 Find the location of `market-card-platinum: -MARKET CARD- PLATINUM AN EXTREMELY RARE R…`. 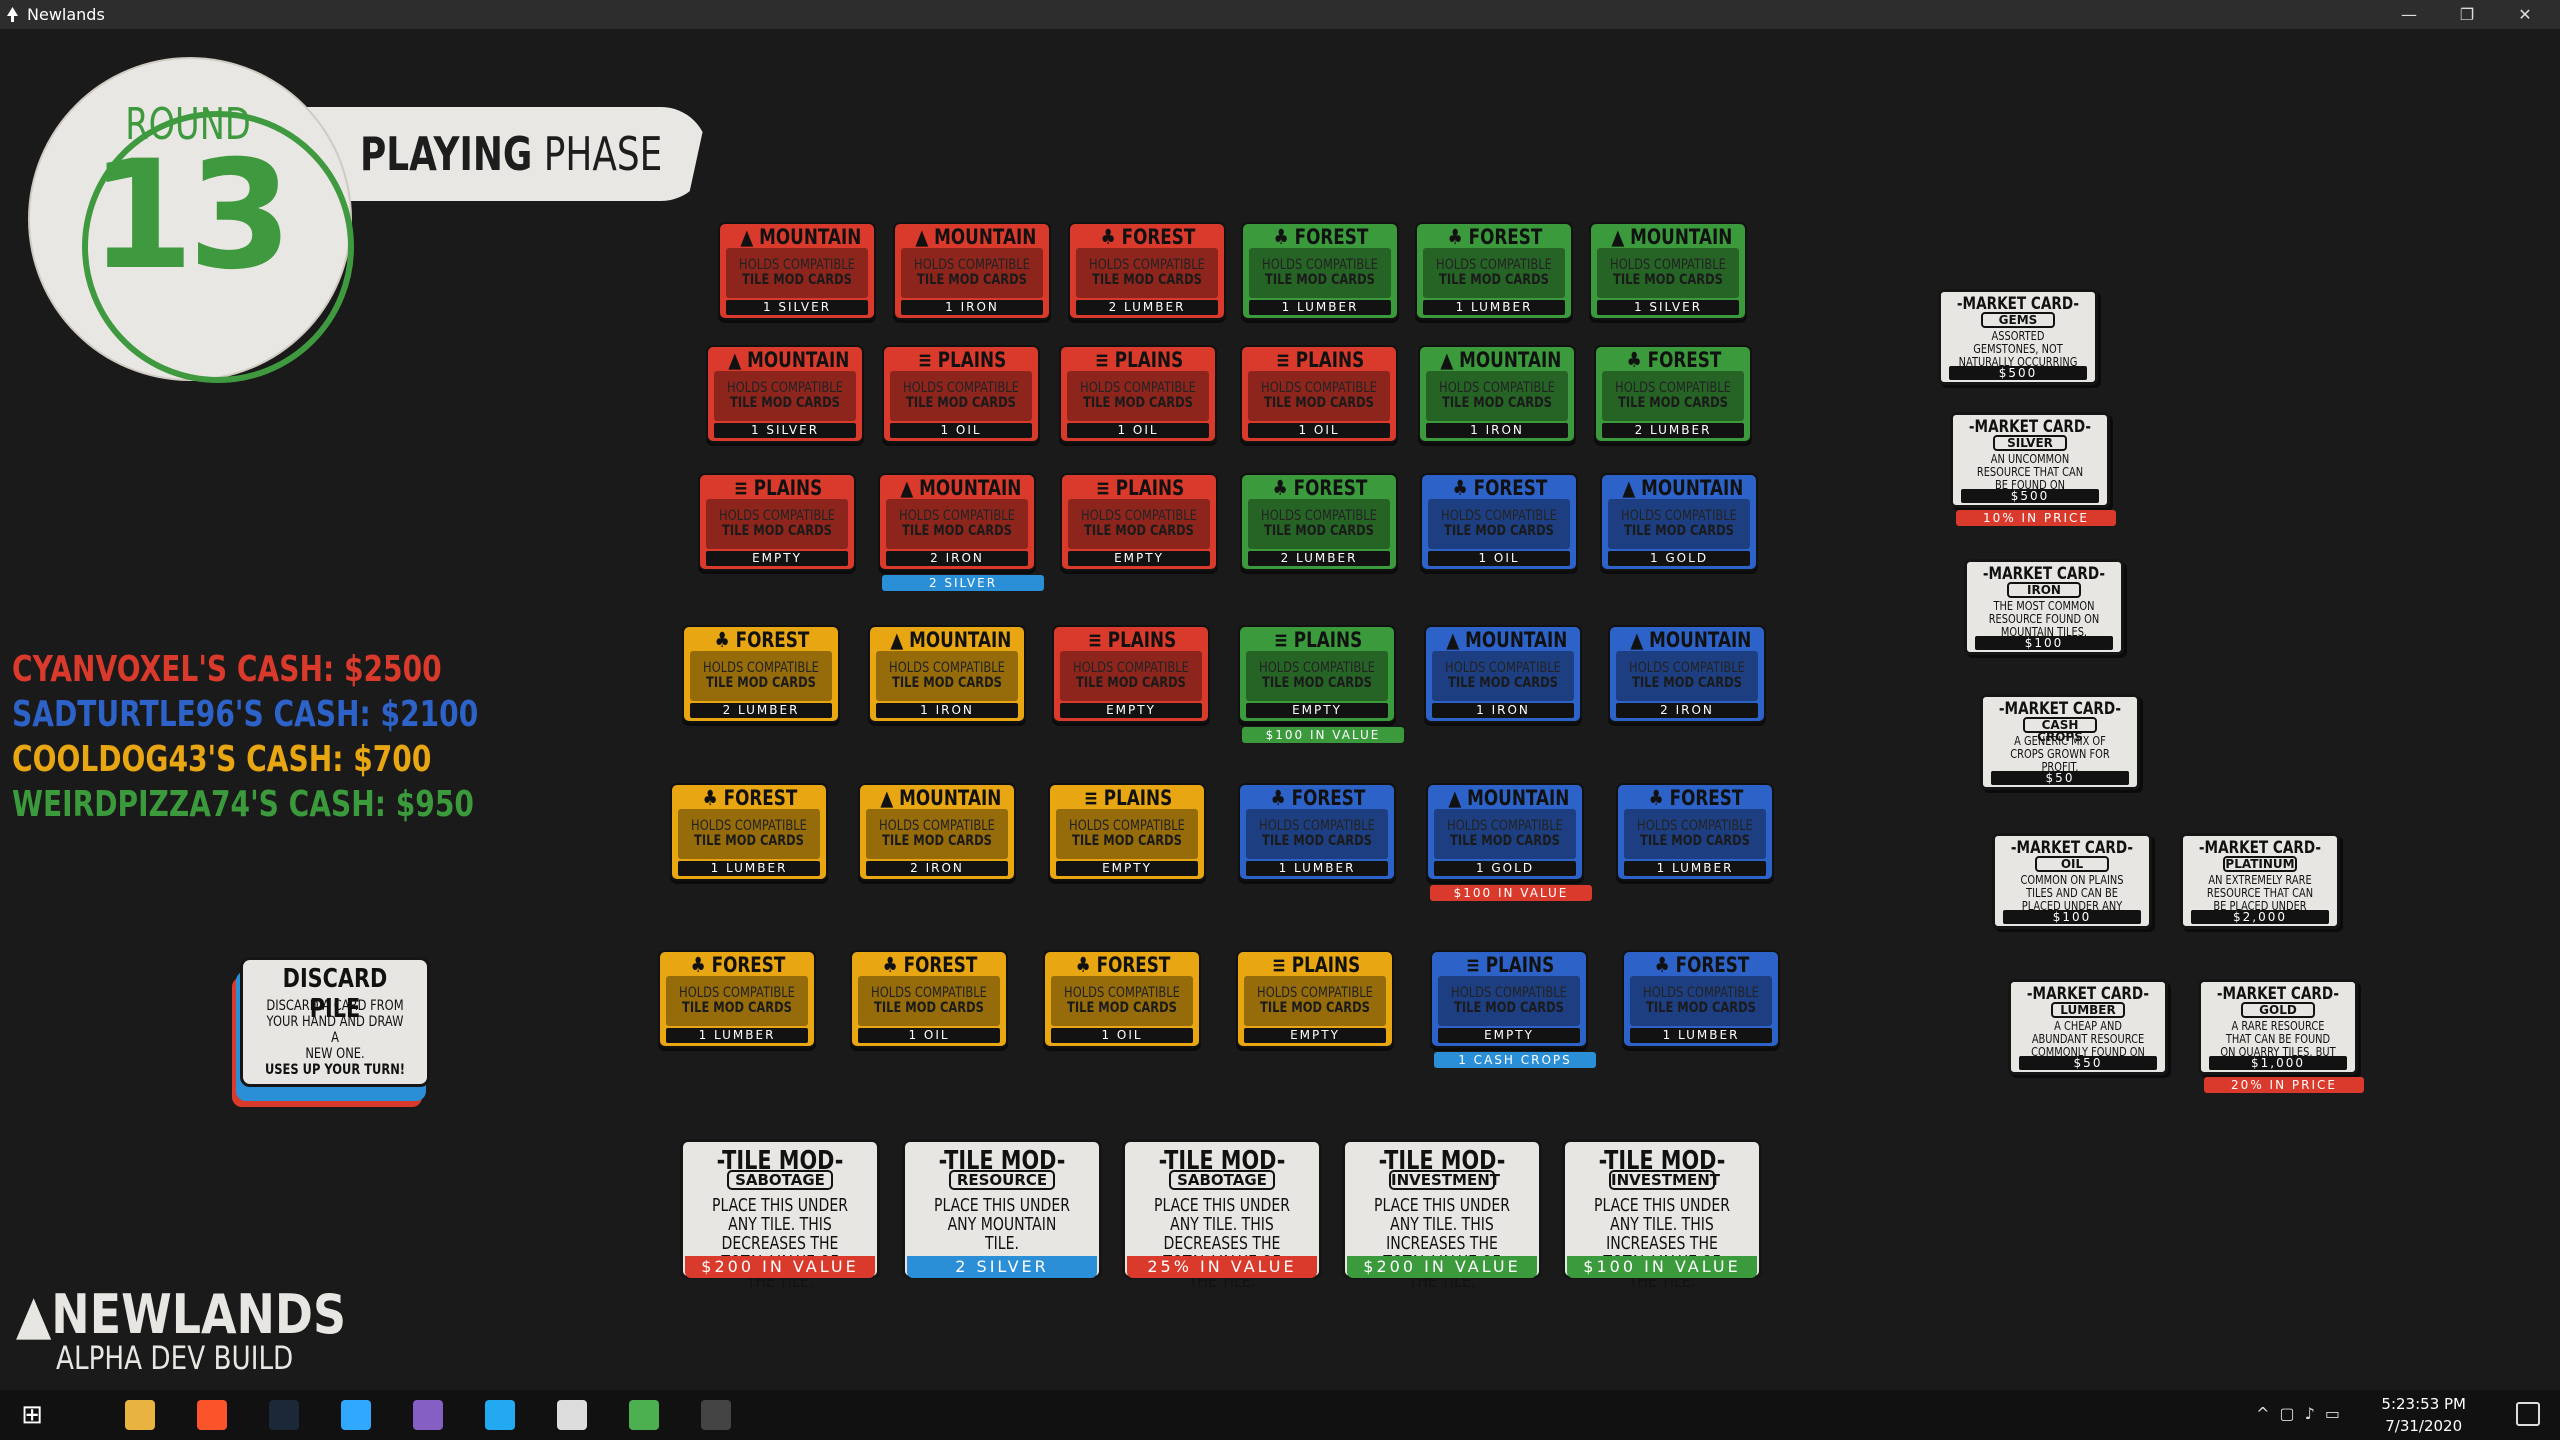

market-card-platinum: -MARKET CARD- PLATINUM AN EXTREMELY RARE R… is located at coordinates (2260, 881).